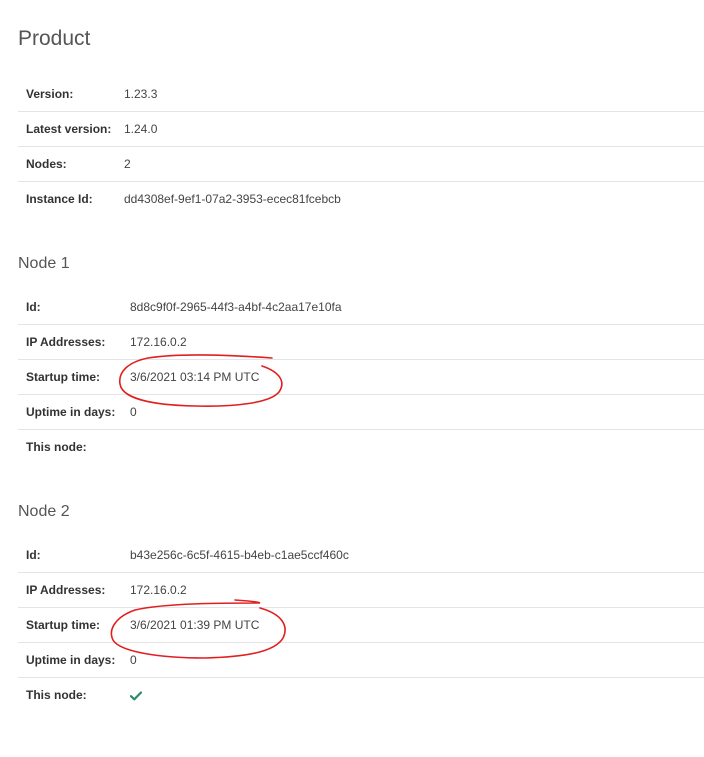 The height and width of the screenshot is (757, 704). I want to click on node-id-value: 8d8c9f0f-2965-44f3-a4bf-4c2aa17e10fa, so click(236, 307).